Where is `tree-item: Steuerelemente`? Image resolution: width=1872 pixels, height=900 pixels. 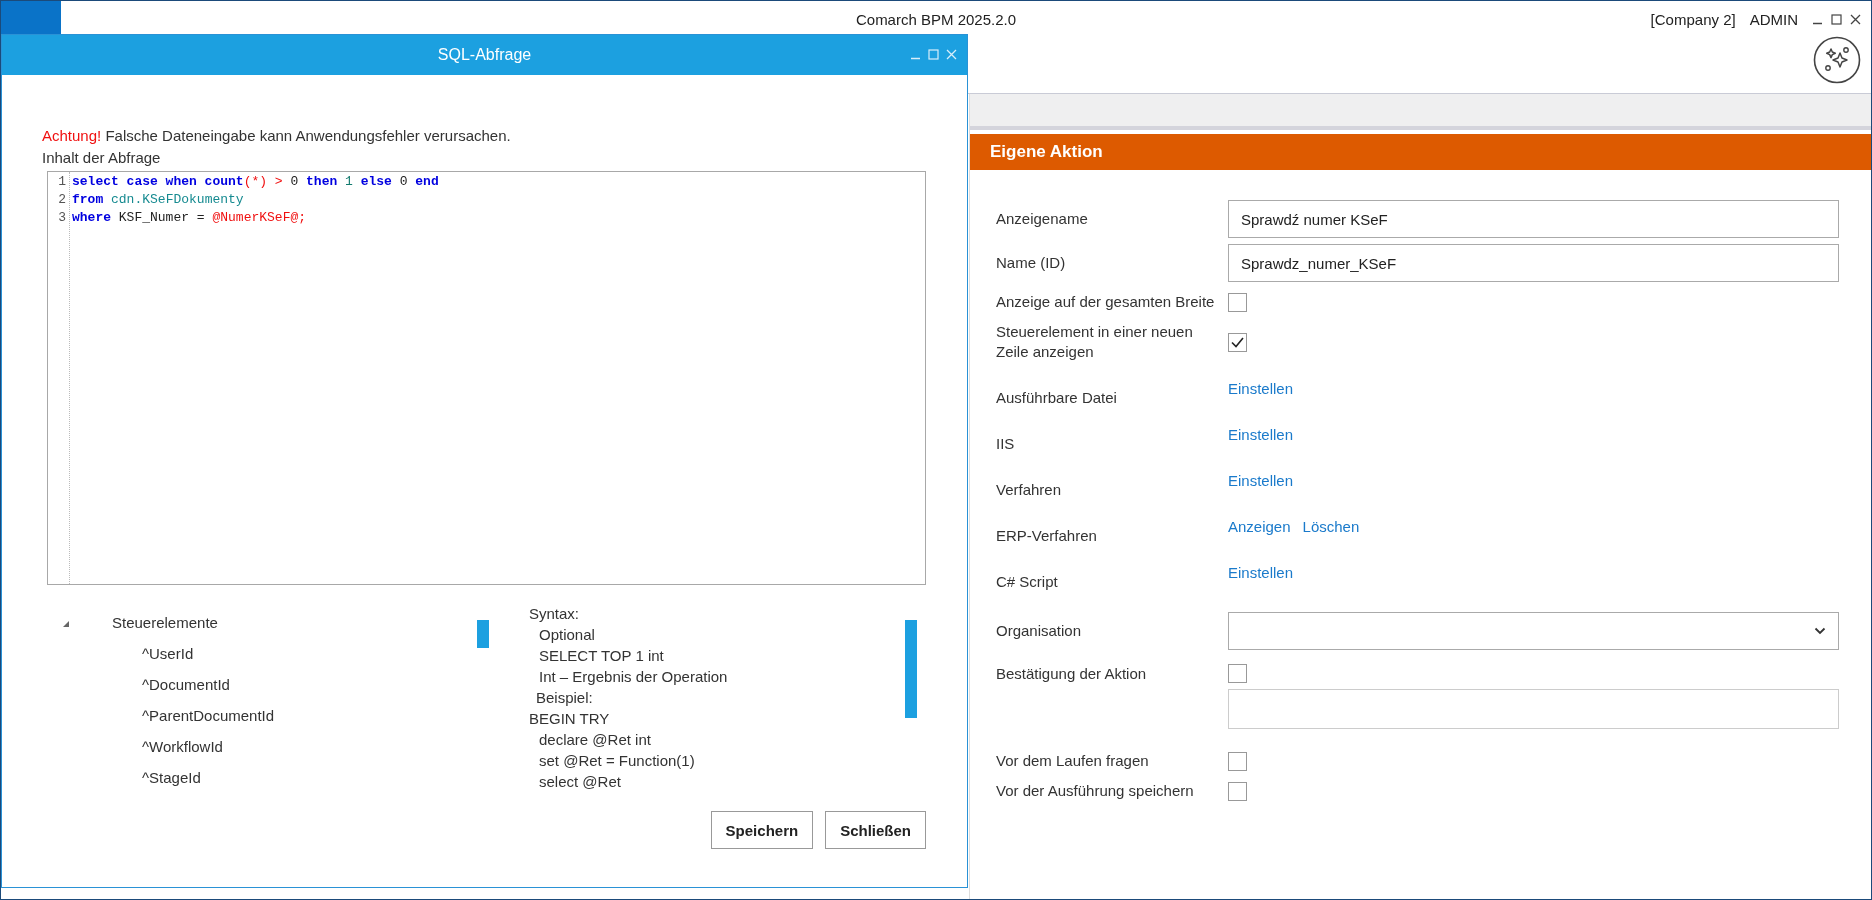
tree-item: Steuerelemente is located at coordinates (165, 622).